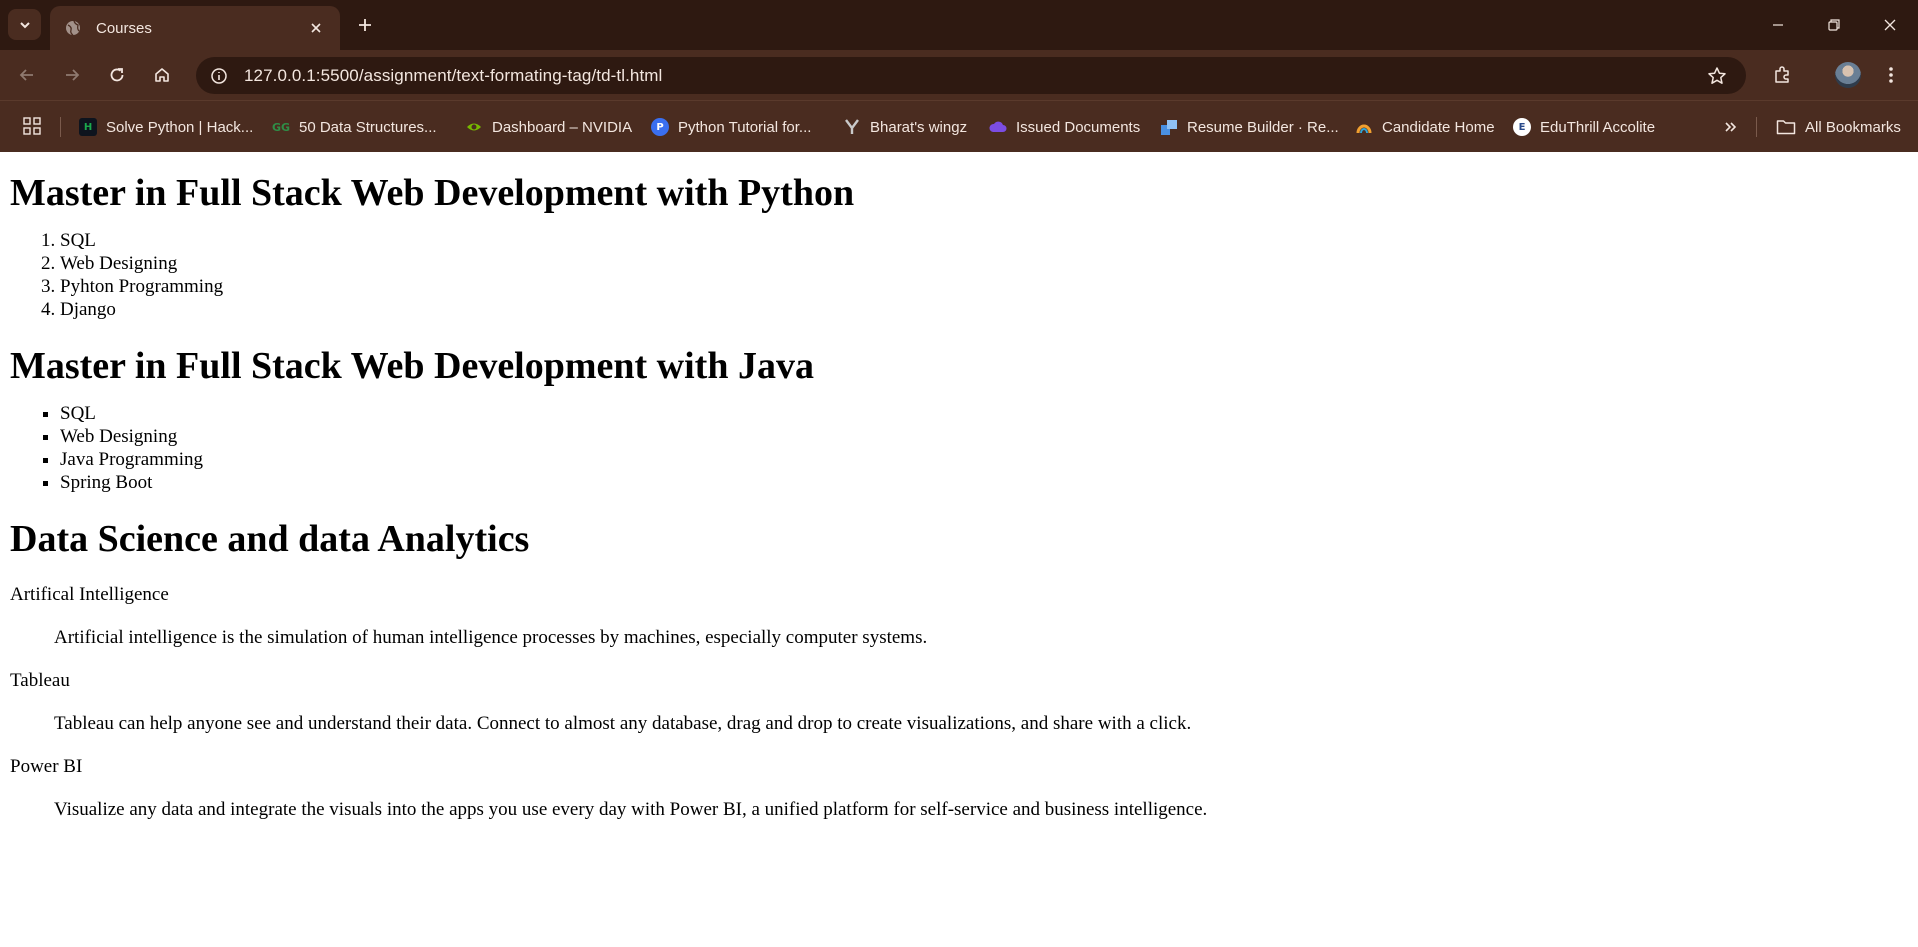  I want to click on back-arrow-icon, so click(26, 75).